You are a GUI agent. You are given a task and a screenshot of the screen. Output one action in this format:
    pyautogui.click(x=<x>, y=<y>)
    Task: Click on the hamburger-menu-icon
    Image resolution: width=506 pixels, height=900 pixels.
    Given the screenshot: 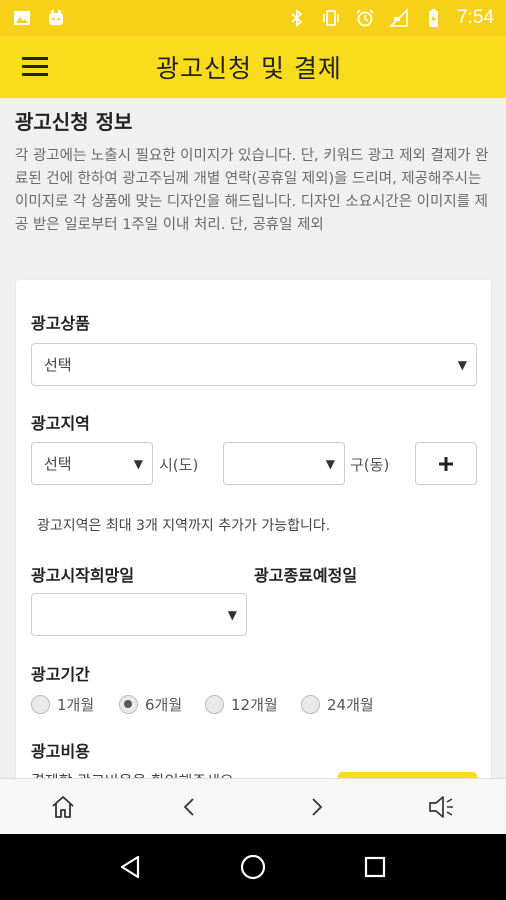 What is the action you would take?
    pyautogui.click(x=35, y=67)
    